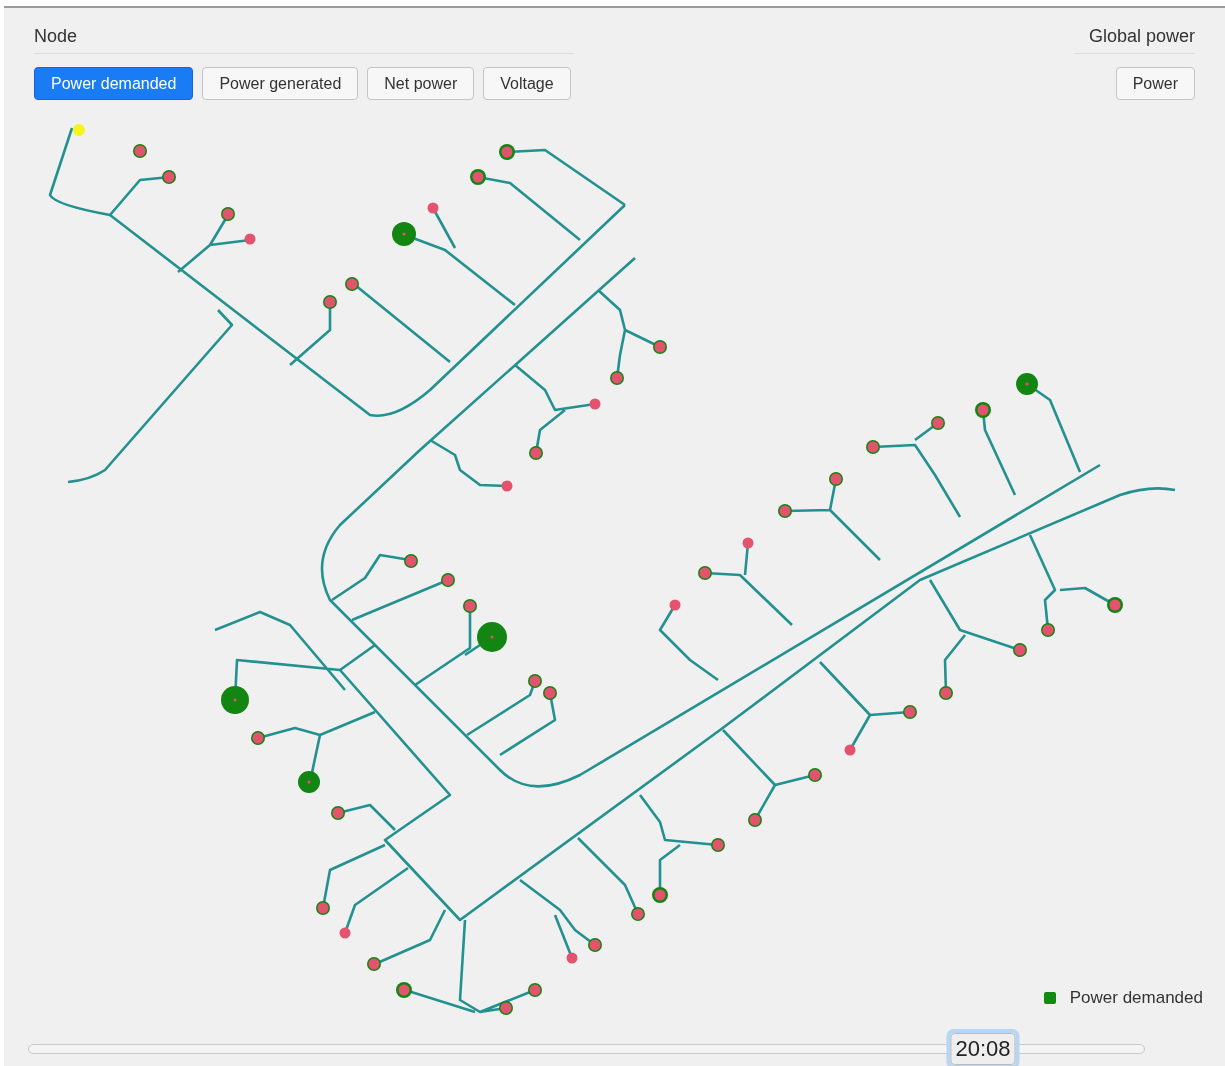 This screenshot has width=1225, height=1066. I want to click on panel-title: Node, so click(304, 40).